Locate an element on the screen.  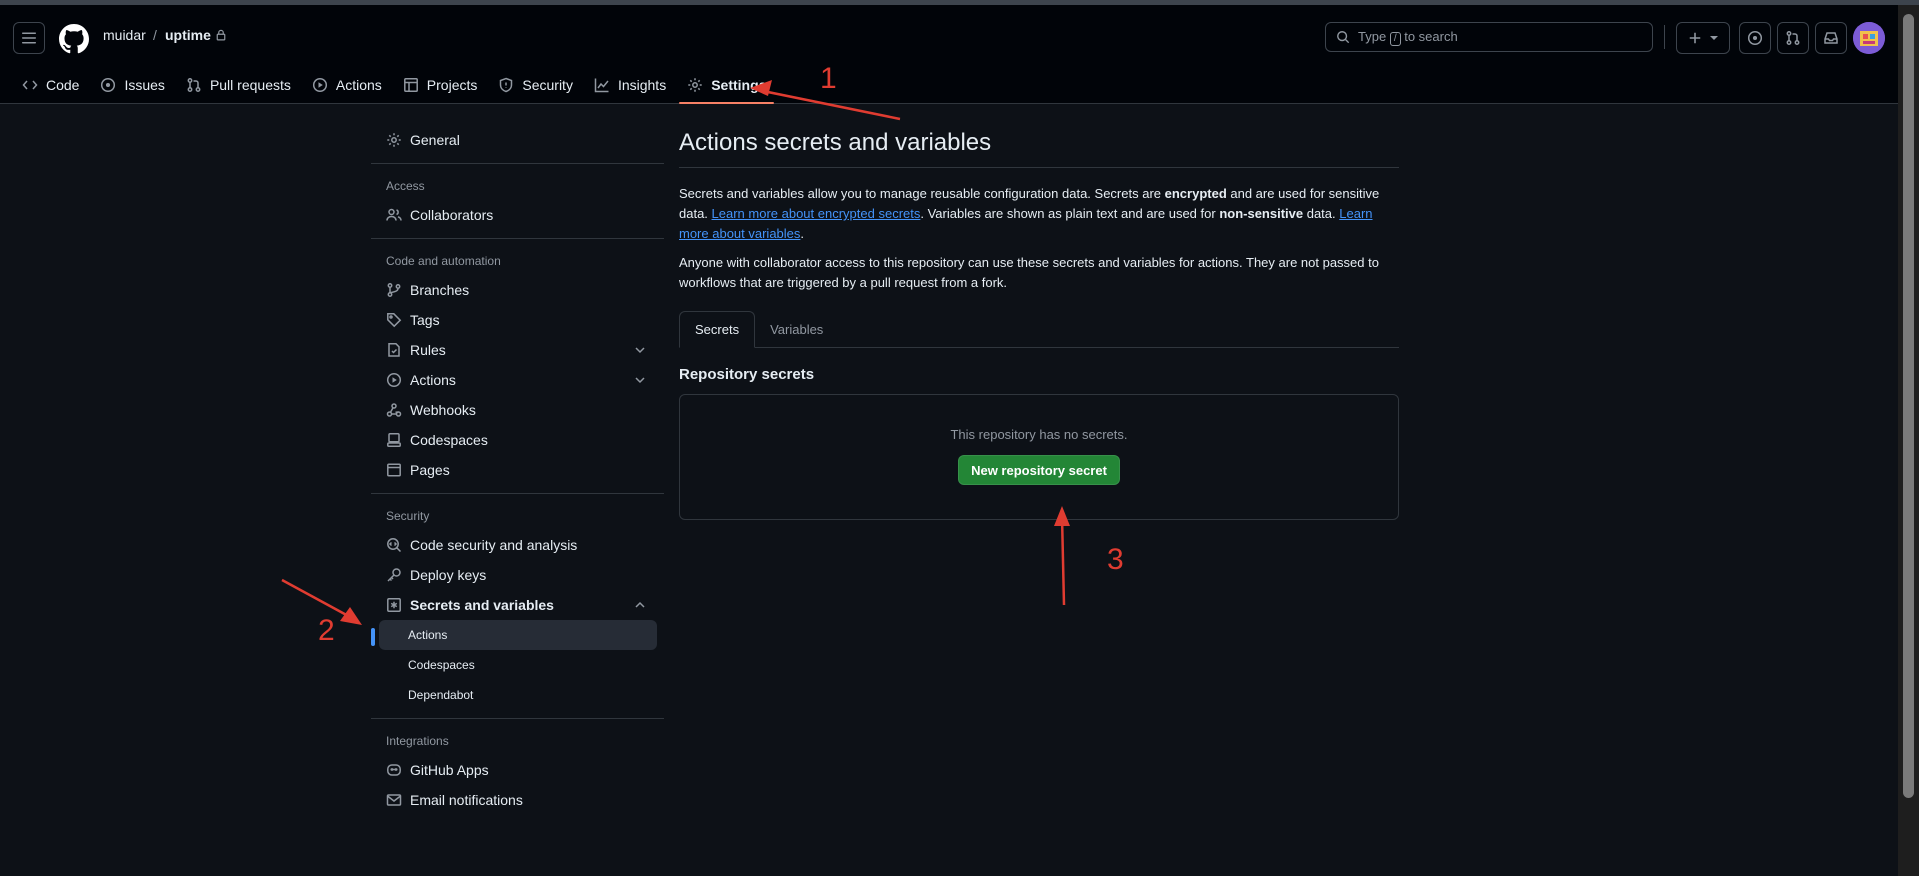
sidebar-item-tags: Tags is located at coordinates (517, 320).